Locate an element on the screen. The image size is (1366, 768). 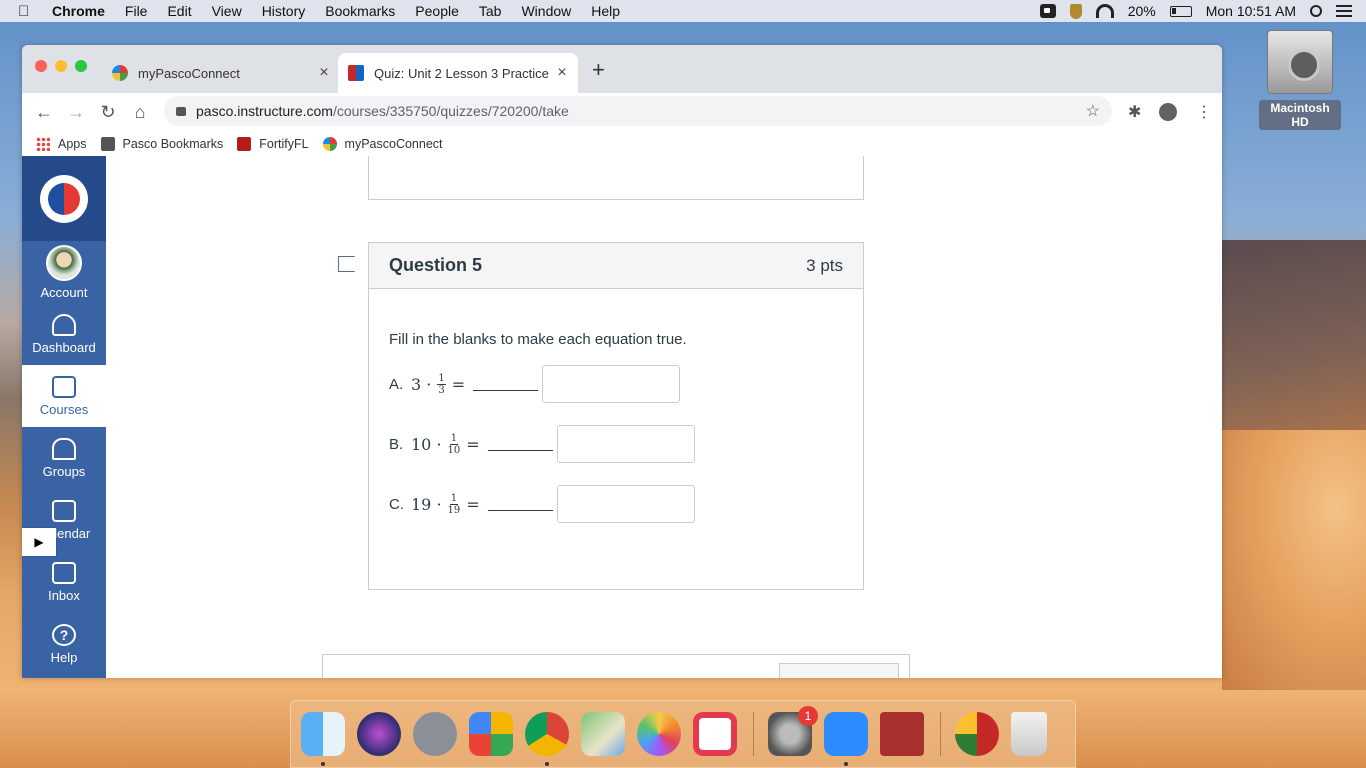
menu-people: People is located at coordinates (437, 11).